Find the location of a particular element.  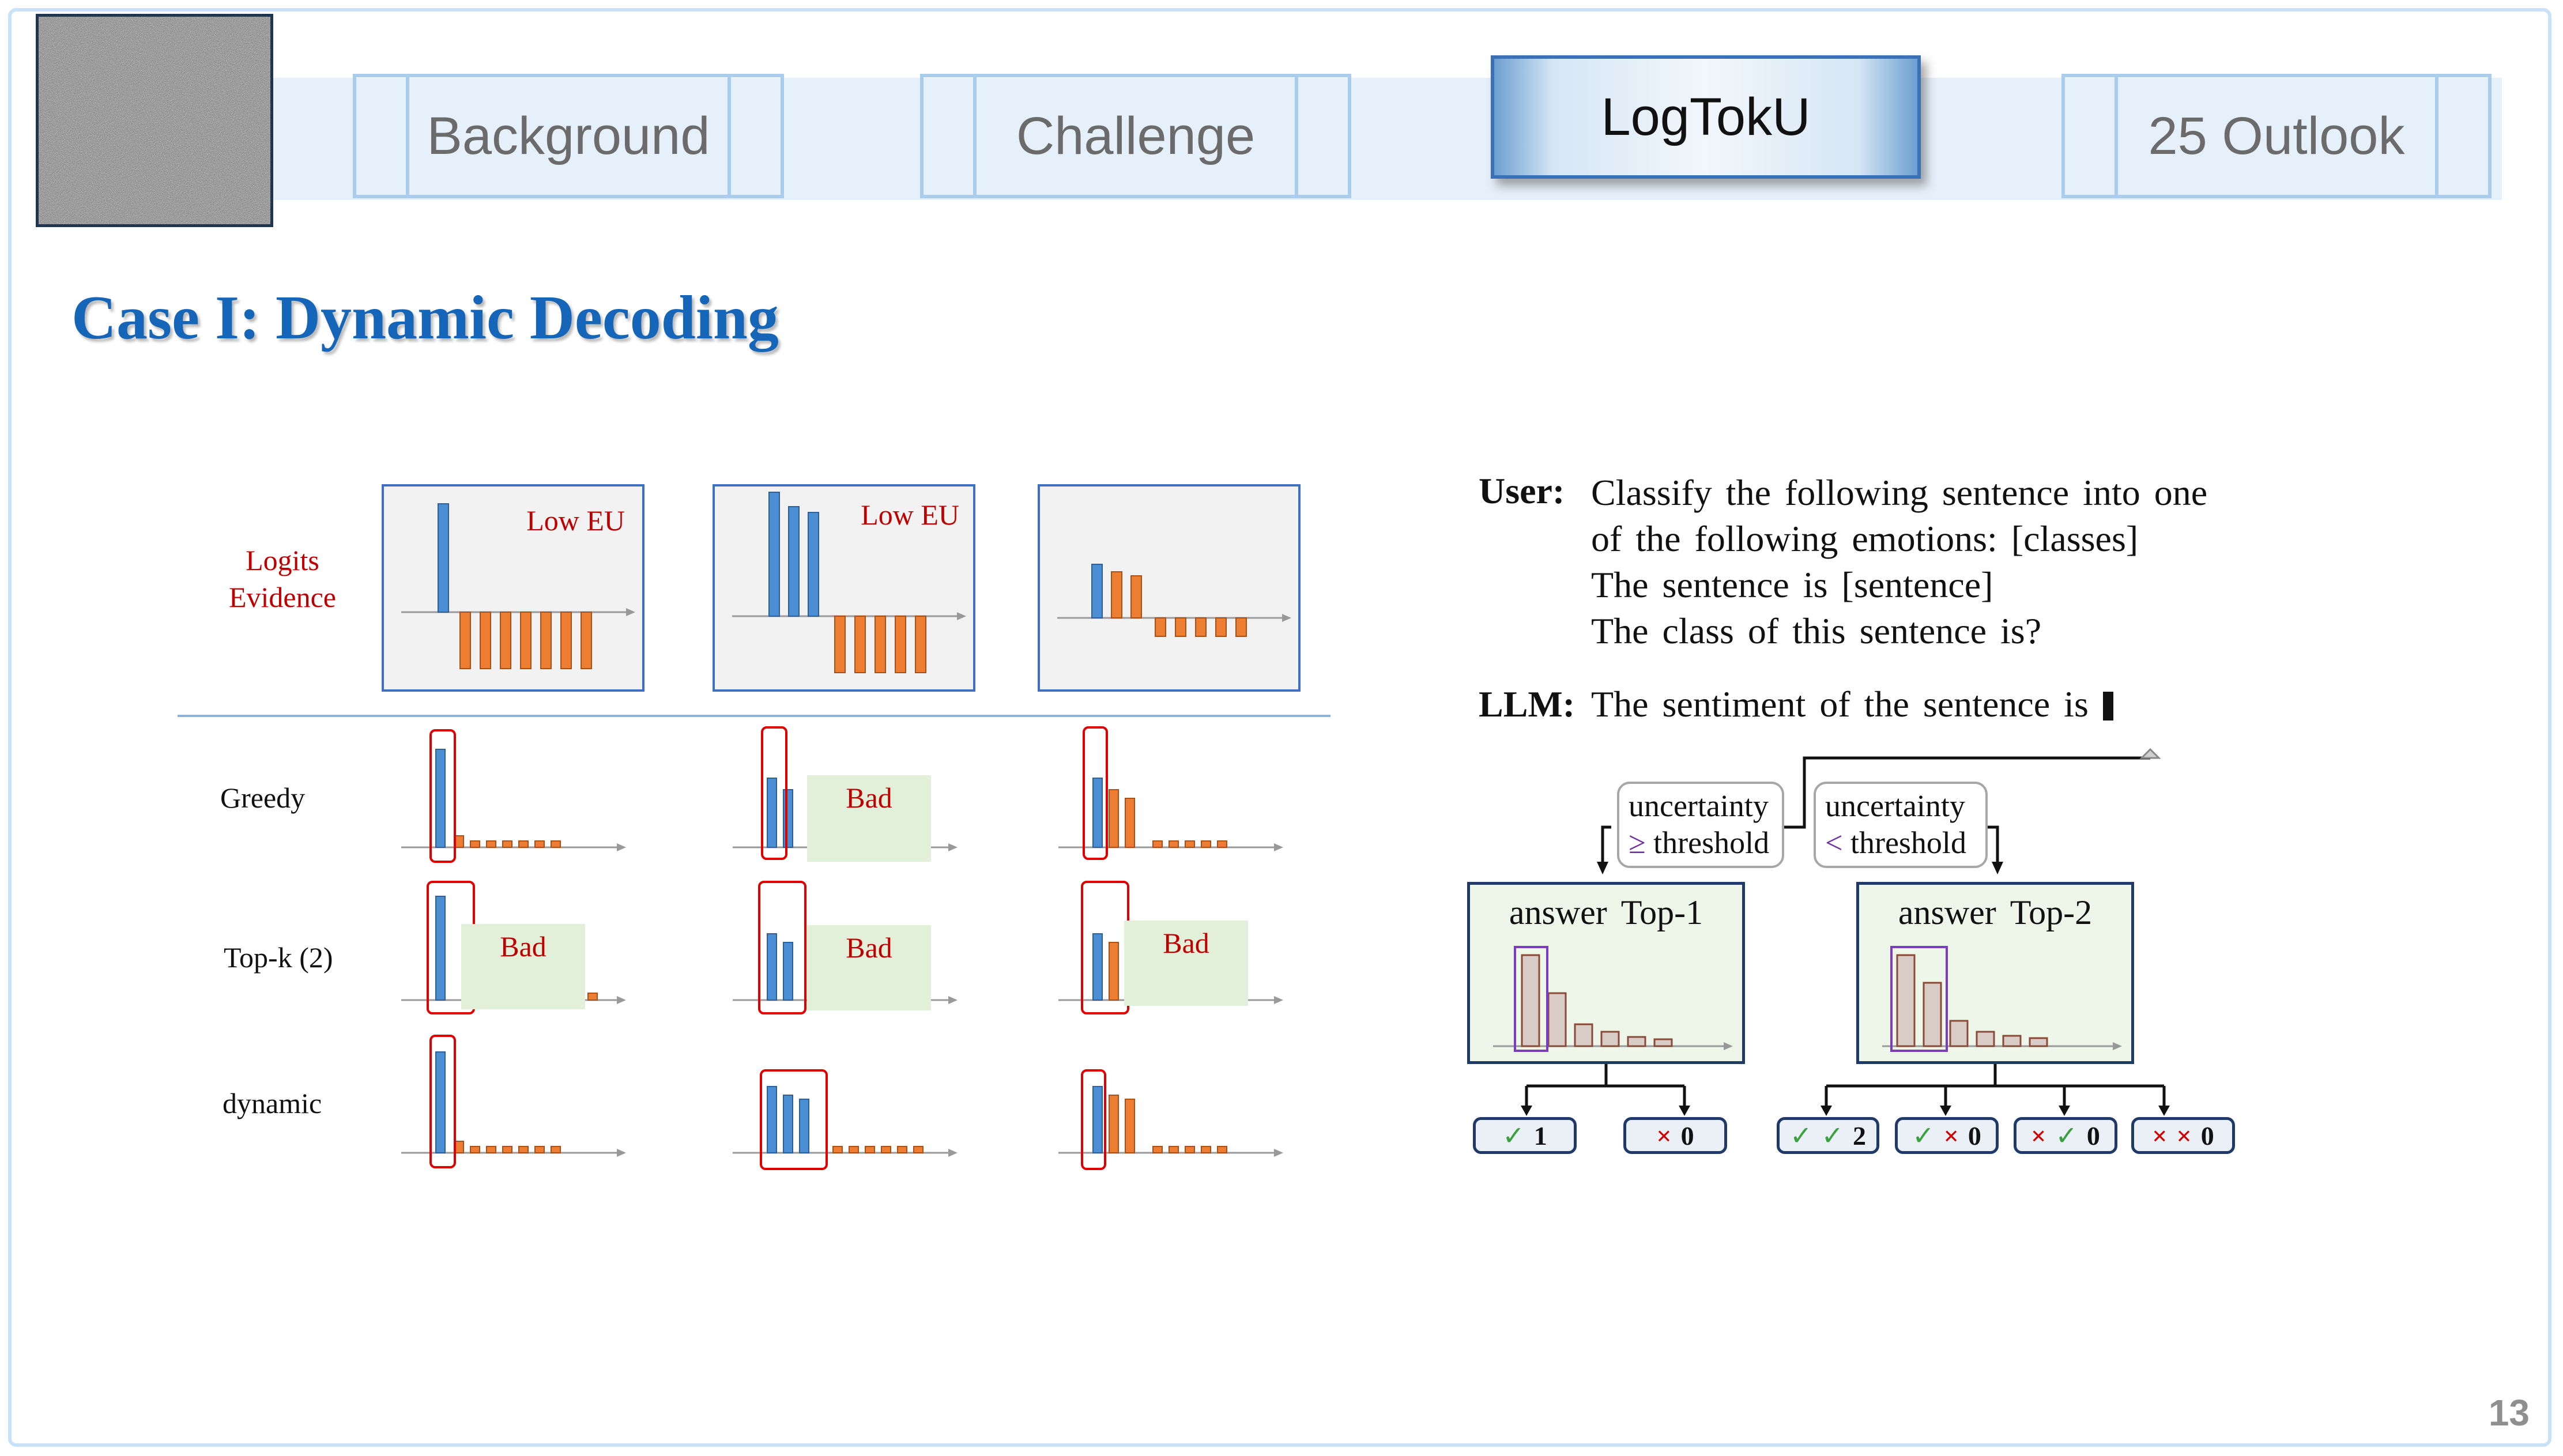

tab-challenge: Challenge is located at coordinates (1135, 136).